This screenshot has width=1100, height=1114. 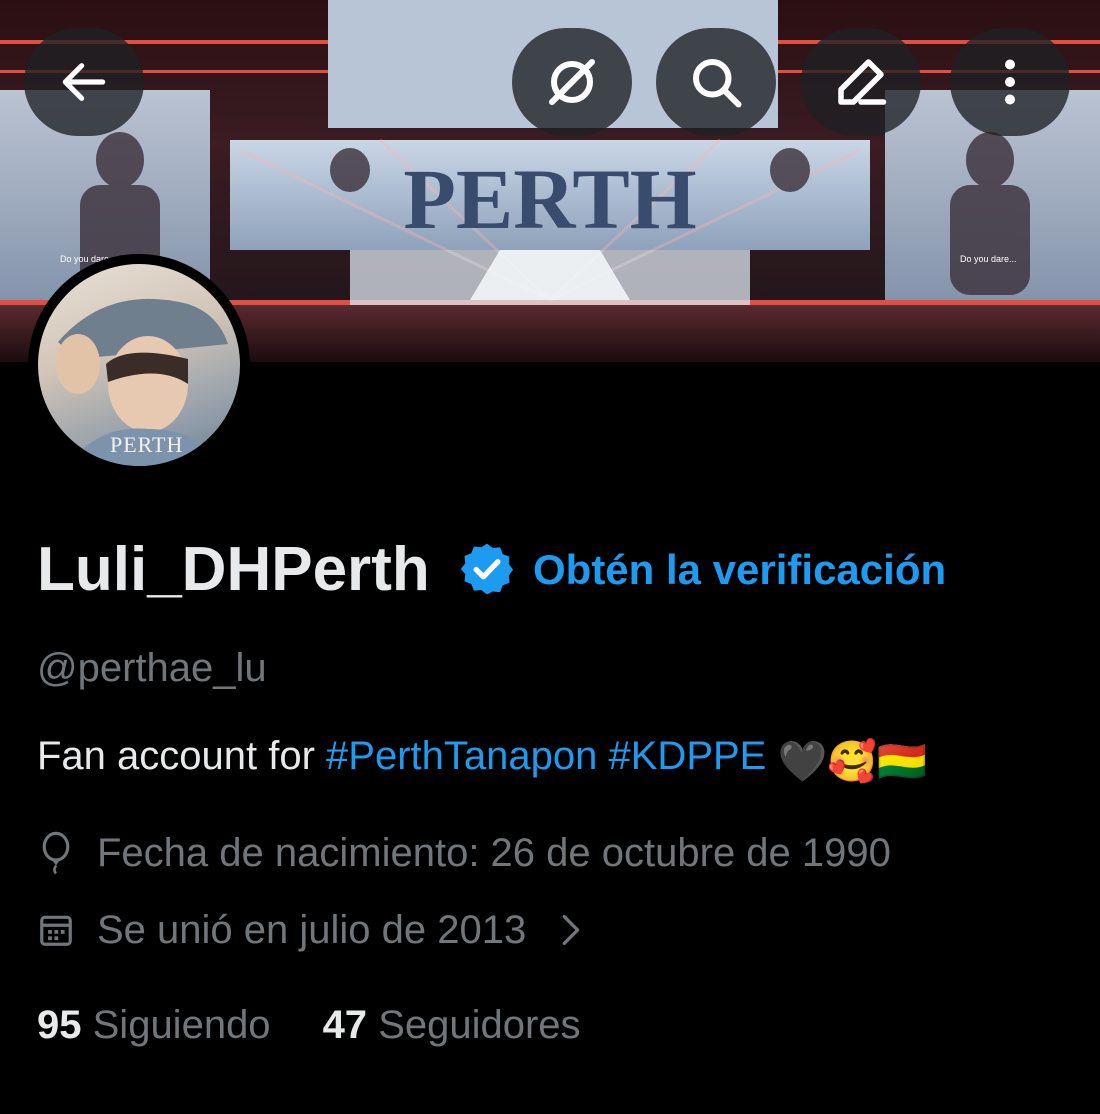 I want to click on hashtag-link: #KDPPE, so click(x=688, y=756).